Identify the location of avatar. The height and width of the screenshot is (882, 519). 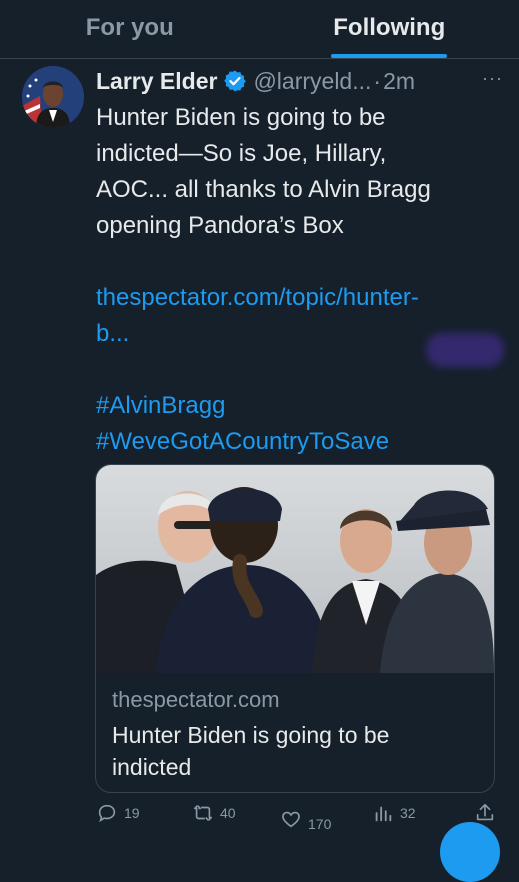
(53, 97).